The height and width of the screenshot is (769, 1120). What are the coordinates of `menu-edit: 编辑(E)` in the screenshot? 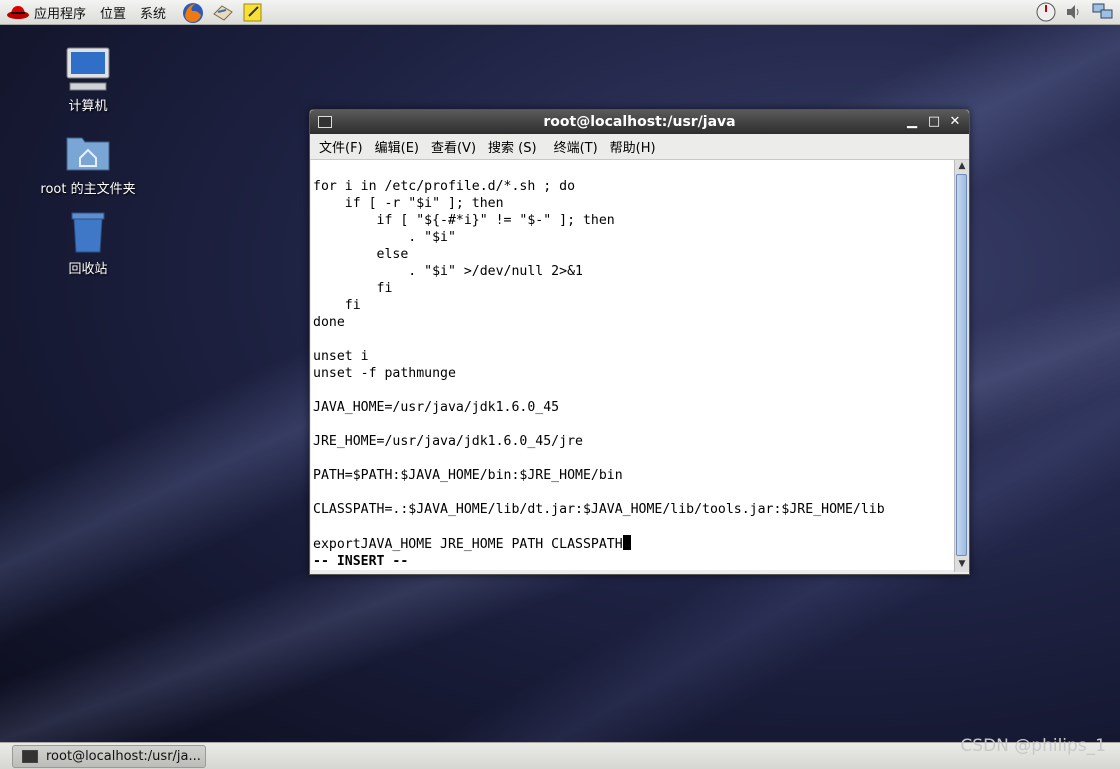 It's located at (397, 146).